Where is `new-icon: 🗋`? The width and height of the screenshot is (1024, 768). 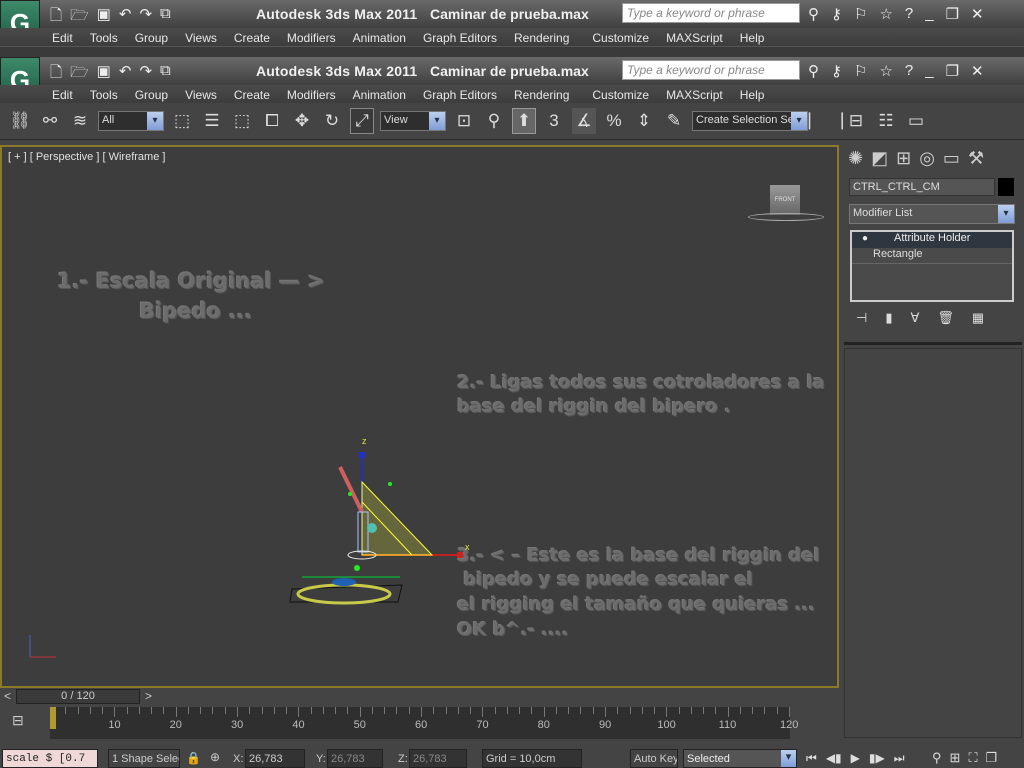 new-icon: 🗋 is located at coordinates (56, 17).